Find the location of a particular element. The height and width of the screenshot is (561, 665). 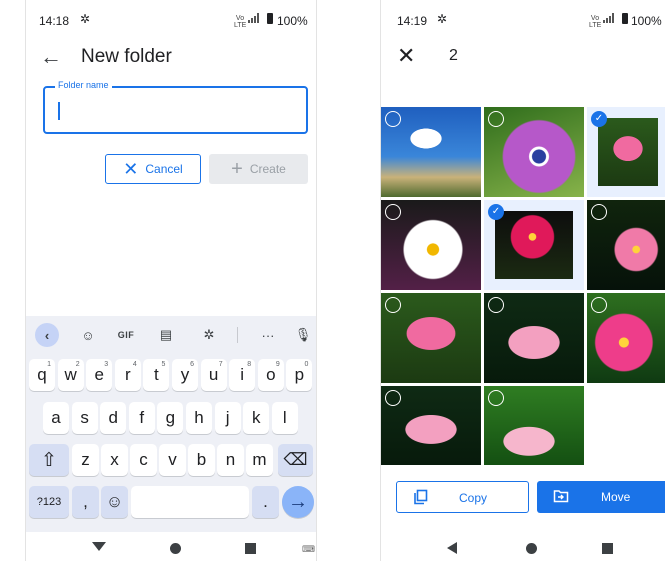

symbols-key-label: ?123 is located at coordinates (49, 502).